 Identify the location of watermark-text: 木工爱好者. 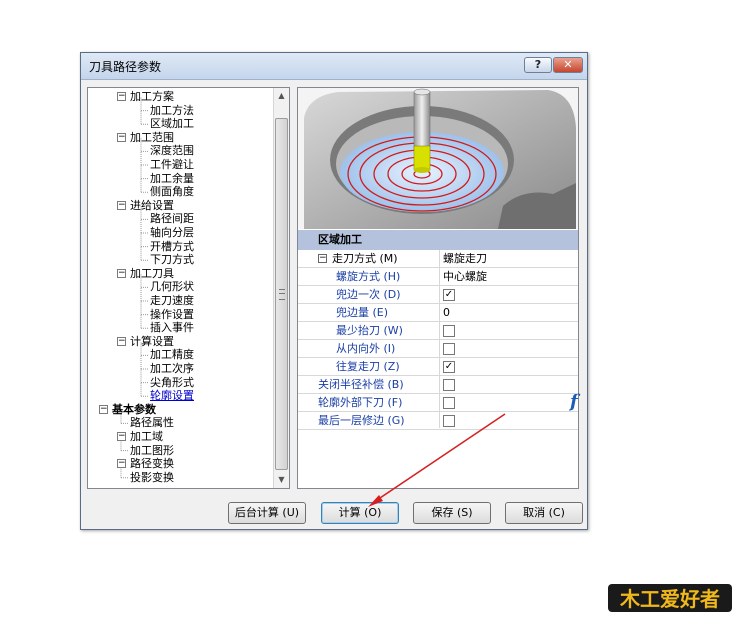
(669, 599).